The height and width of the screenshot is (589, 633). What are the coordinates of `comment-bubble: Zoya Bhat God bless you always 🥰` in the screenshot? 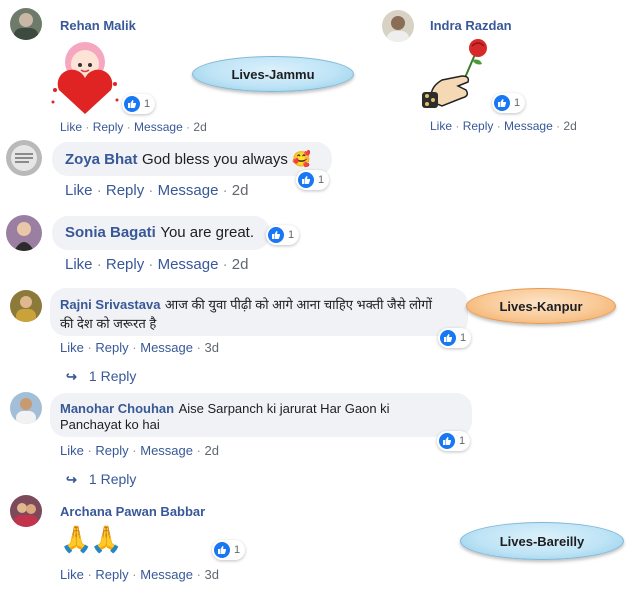 It's located at (192, 159).